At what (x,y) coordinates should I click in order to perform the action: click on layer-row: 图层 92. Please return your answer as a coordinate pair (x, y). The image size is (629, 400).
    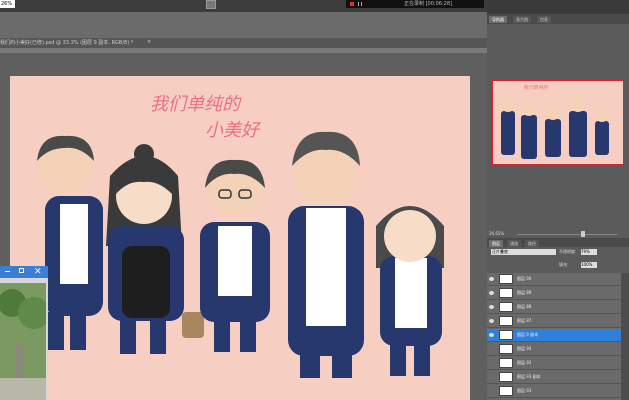
    Looking at the image, I should click on (554, 363).